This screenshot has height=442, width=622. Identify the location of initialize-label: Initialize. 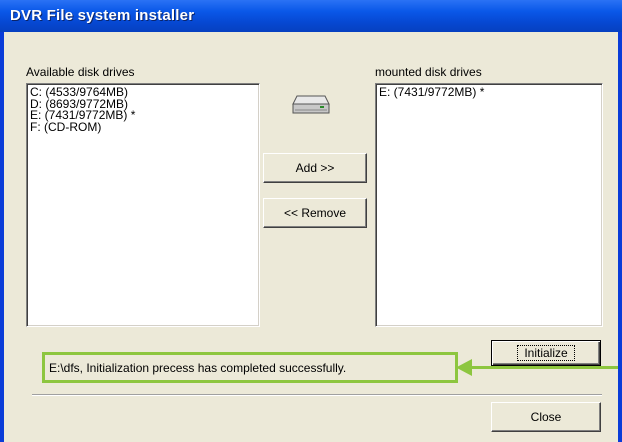
(546, 353).